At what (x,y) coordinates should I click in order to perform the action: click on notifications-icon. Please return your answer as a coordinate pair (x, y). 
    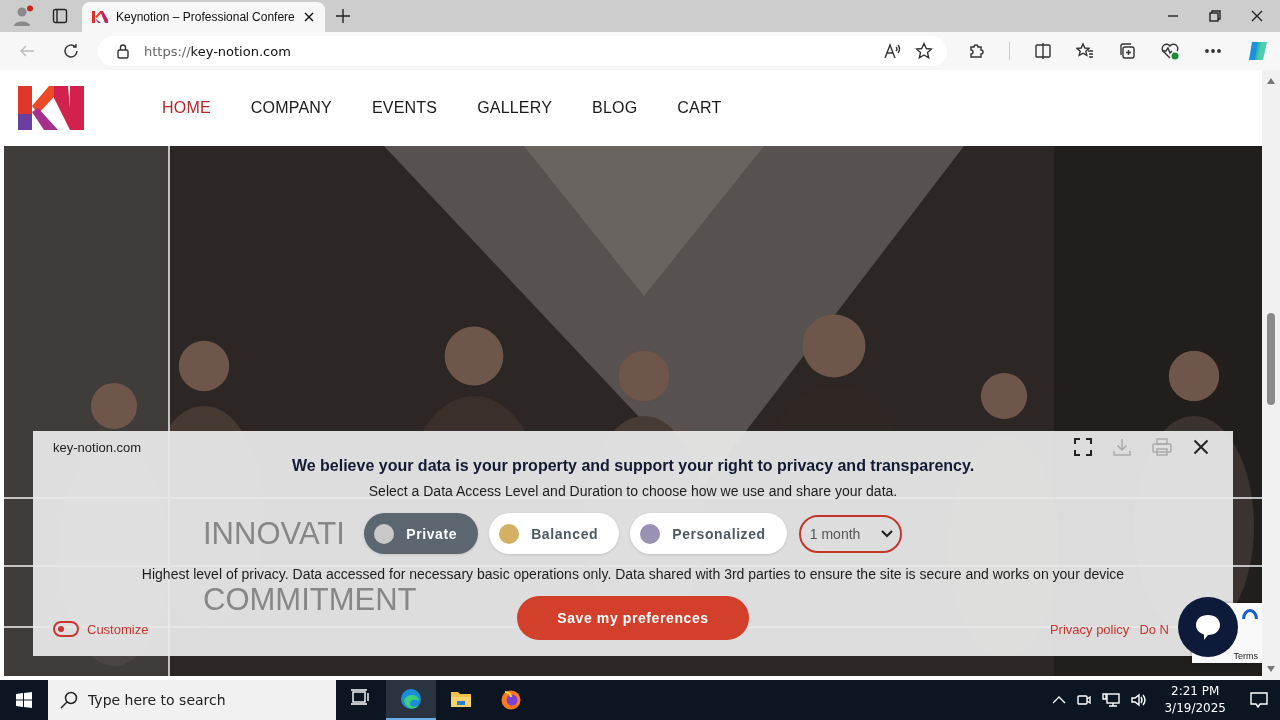
    Looking at the image, I should click on (1259, 700).